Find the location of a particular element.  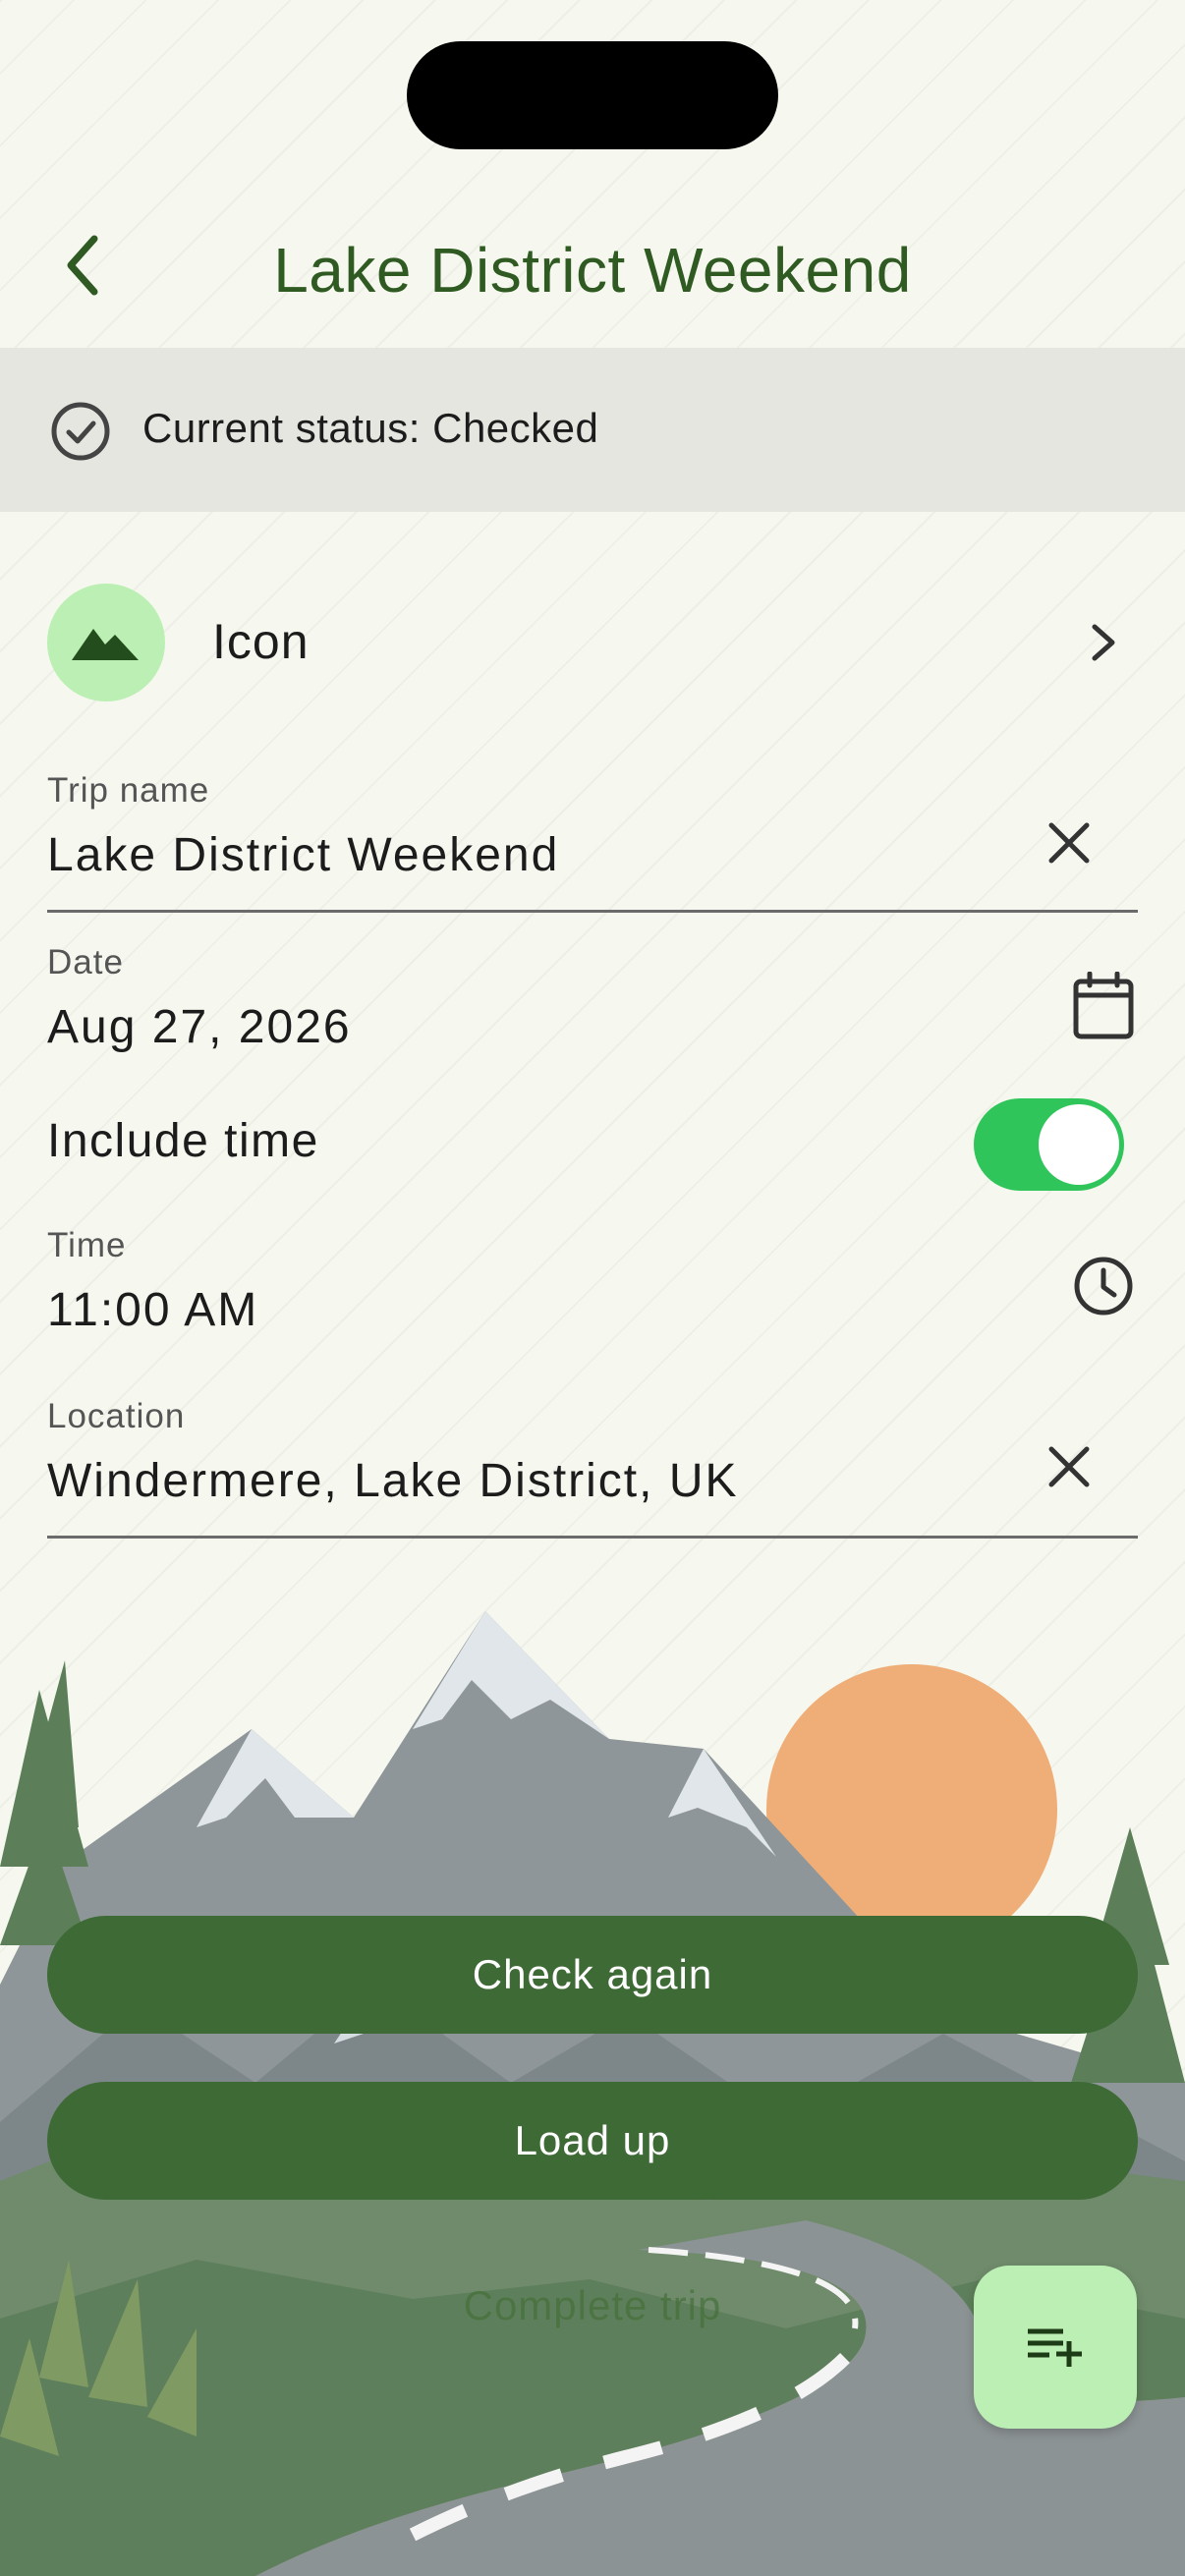

icon-picker-row: Icon is located at coordinates (592, 644).